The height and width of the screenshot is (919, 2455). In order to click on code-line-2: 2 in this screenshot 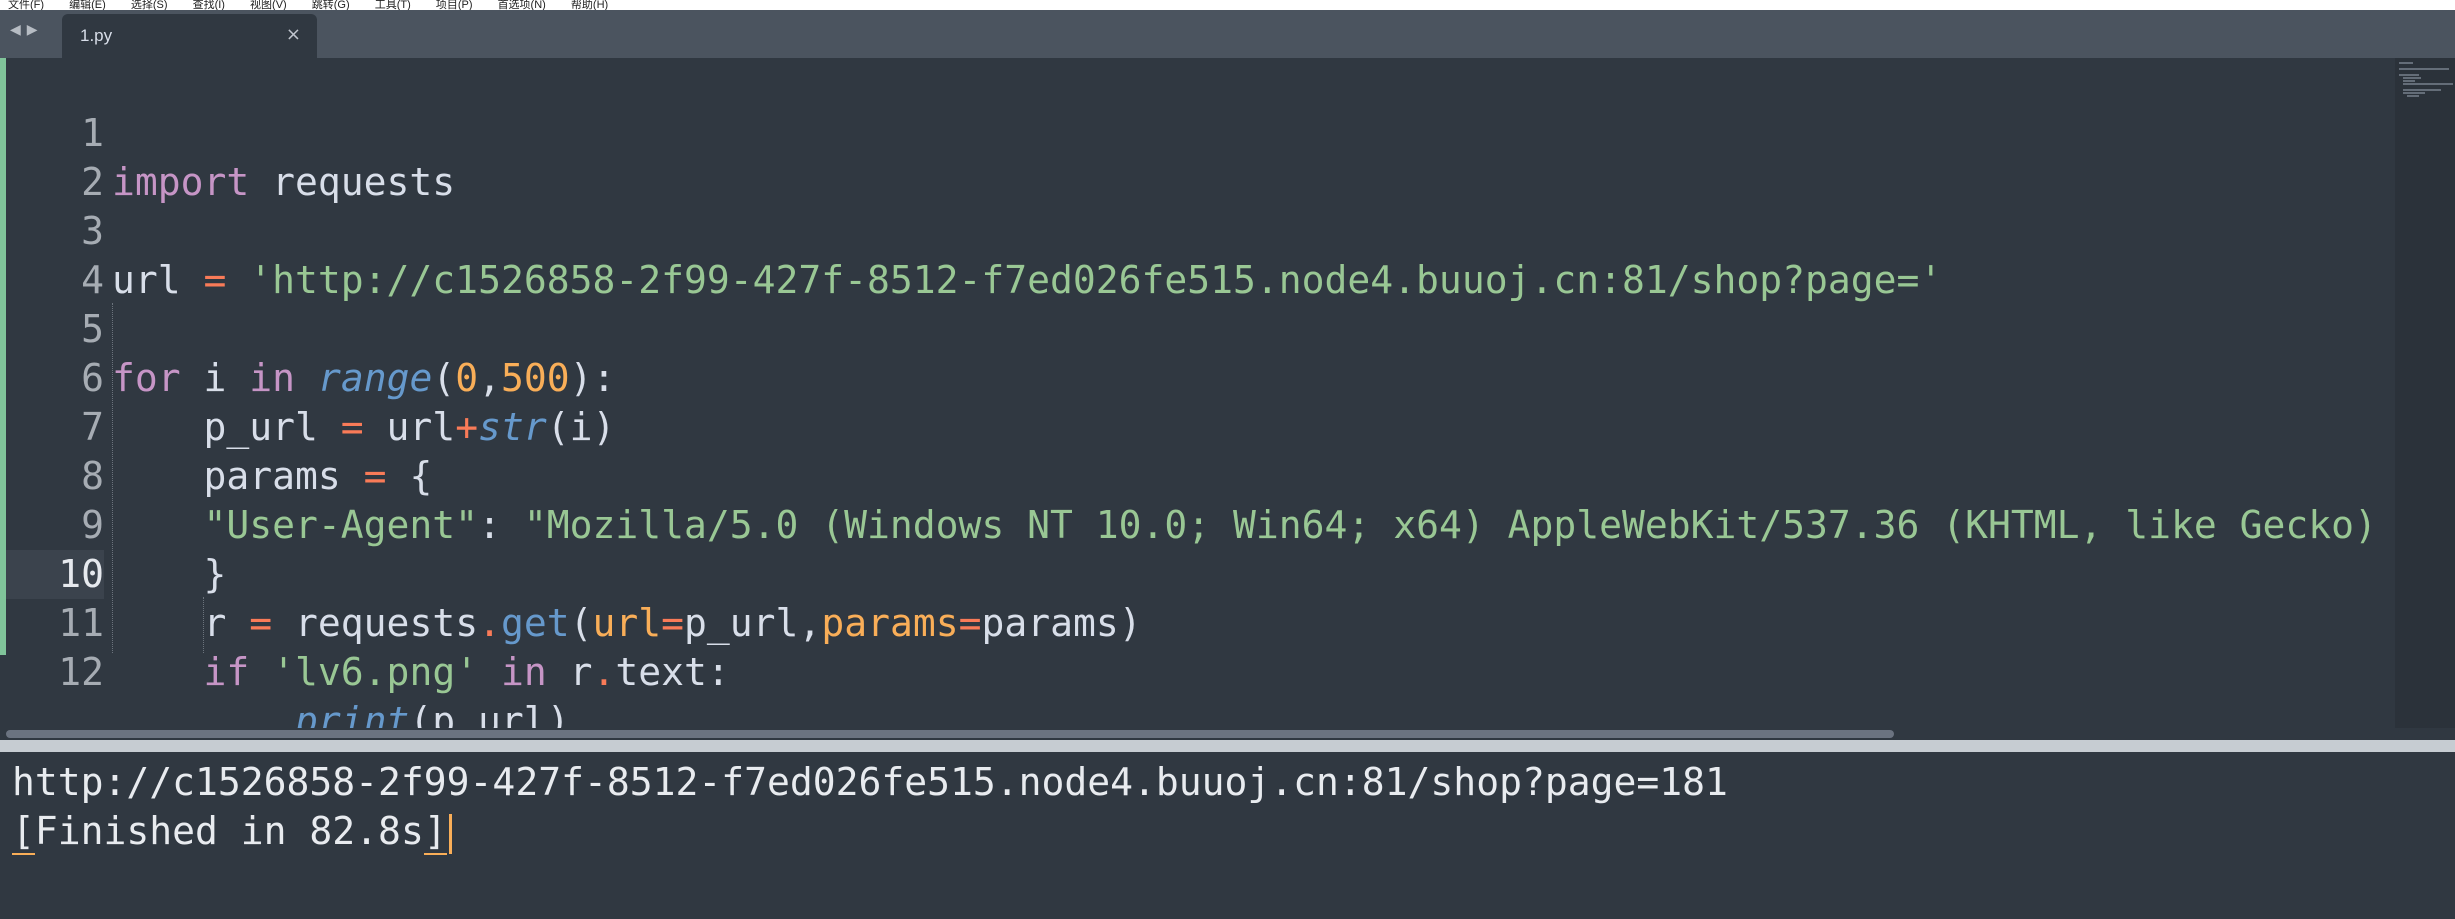, I will do `click(1197, 156)`.